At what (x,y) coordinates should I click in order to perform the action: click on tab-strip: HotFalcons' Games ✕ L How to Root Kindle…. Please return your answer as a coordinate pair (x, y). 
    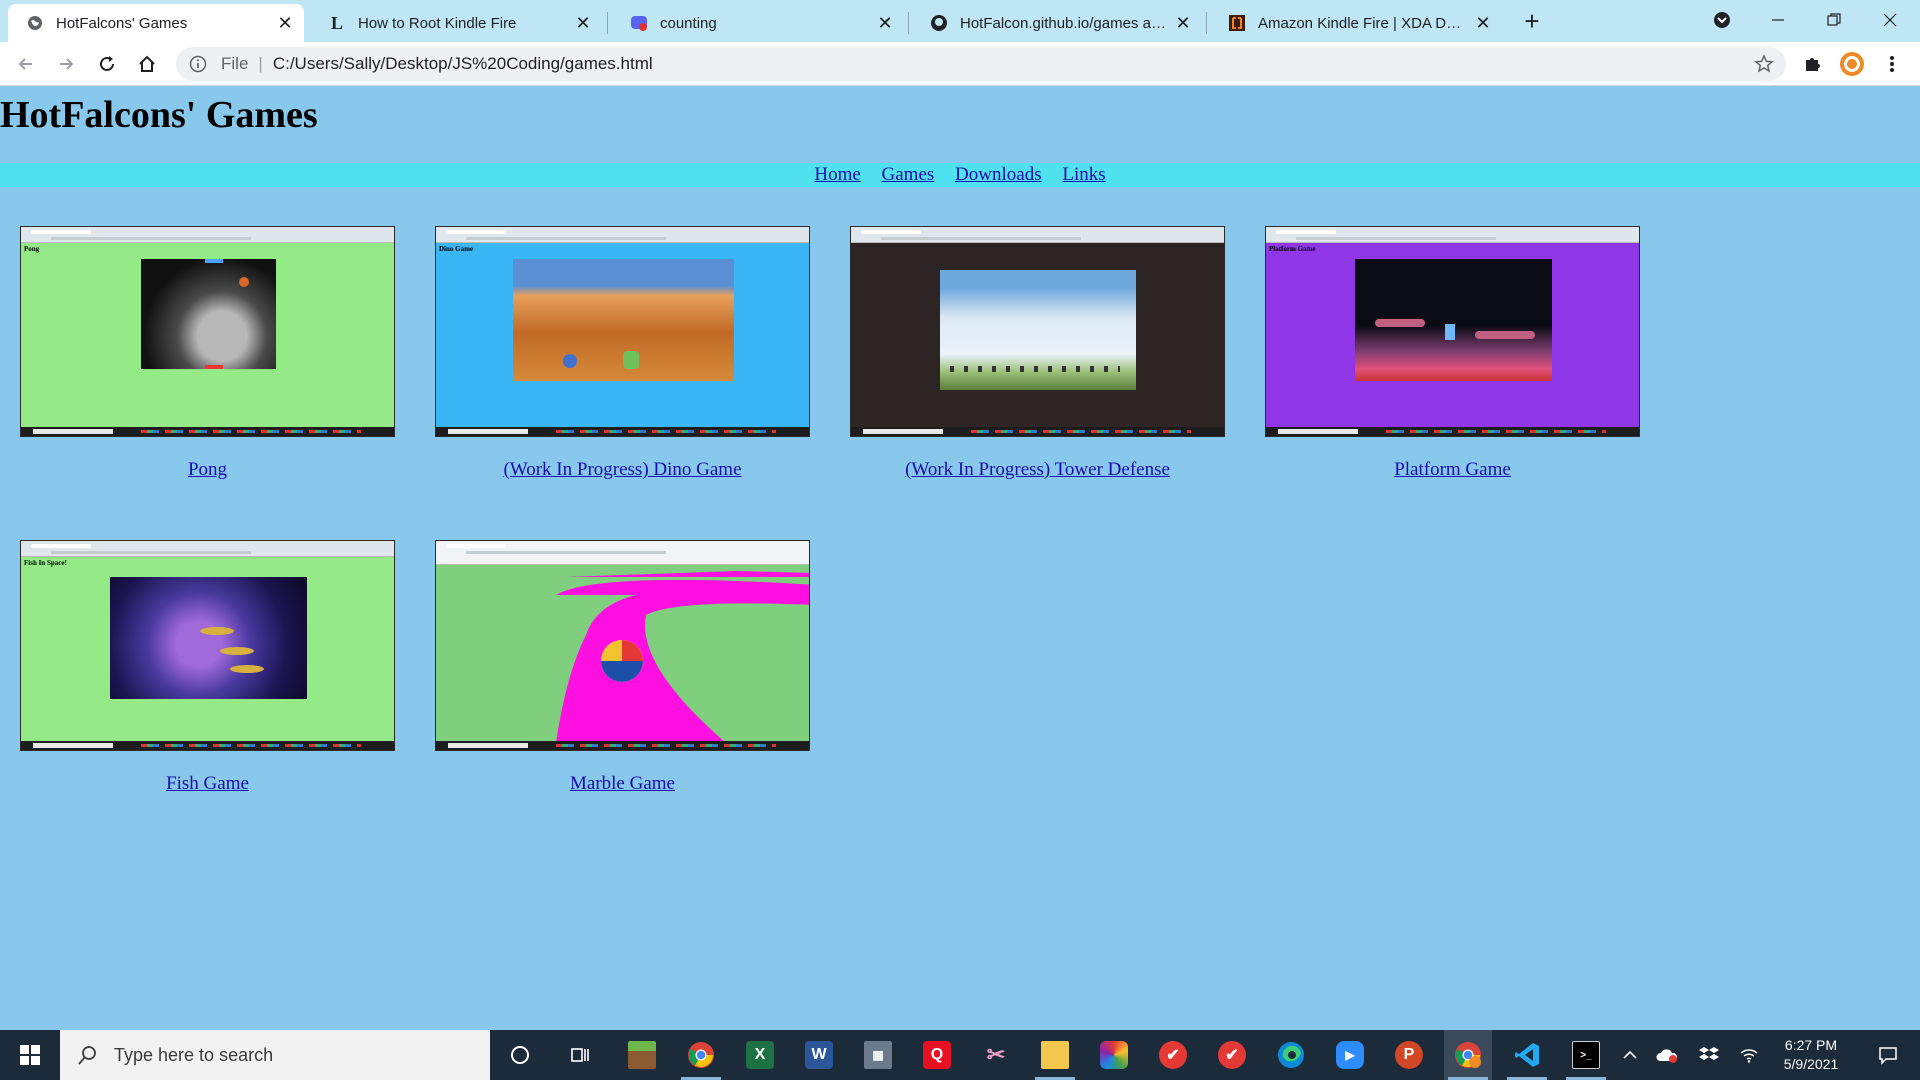
    Looking at the image, I should click on (960, 21).